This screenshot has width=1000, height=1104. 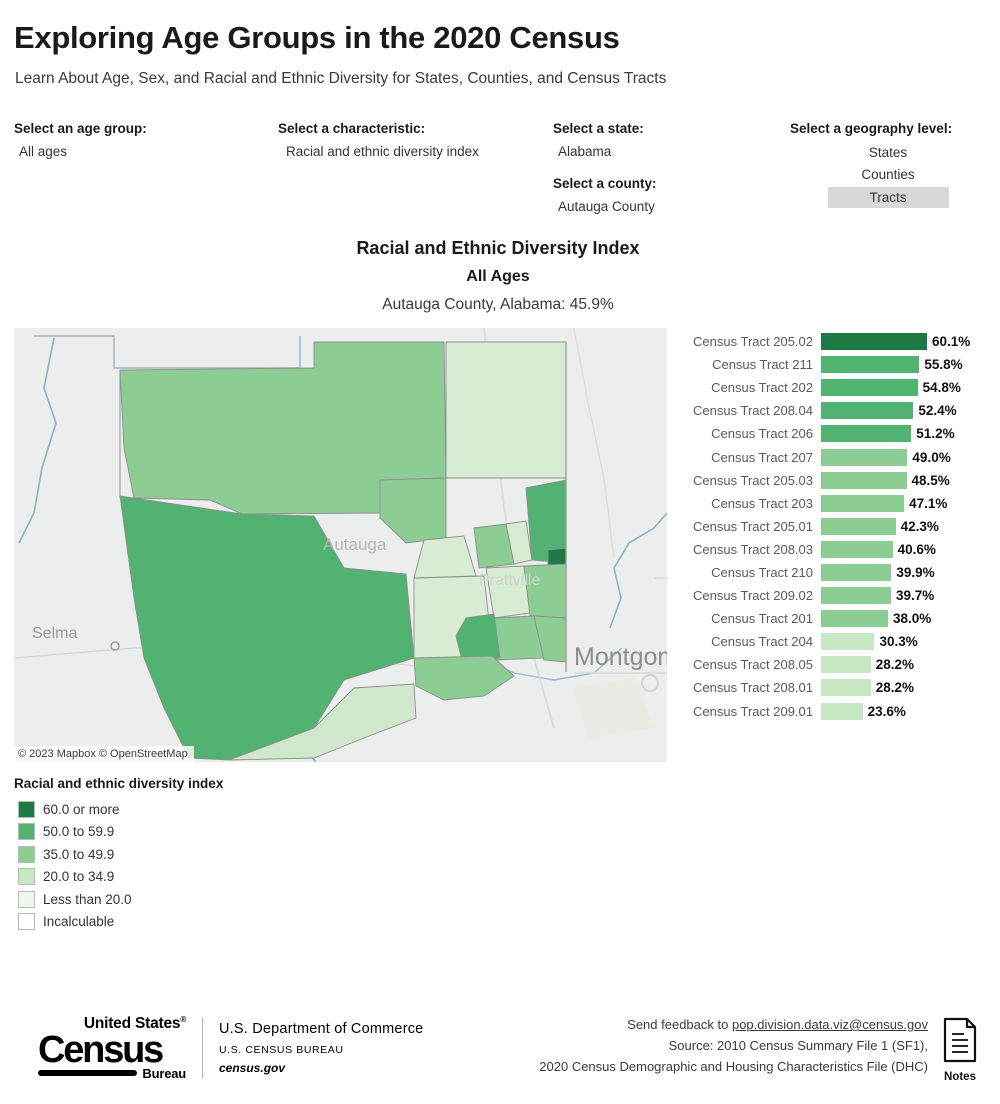 I want to click on bar-track: 54.8%, so click(x=907, y=387).